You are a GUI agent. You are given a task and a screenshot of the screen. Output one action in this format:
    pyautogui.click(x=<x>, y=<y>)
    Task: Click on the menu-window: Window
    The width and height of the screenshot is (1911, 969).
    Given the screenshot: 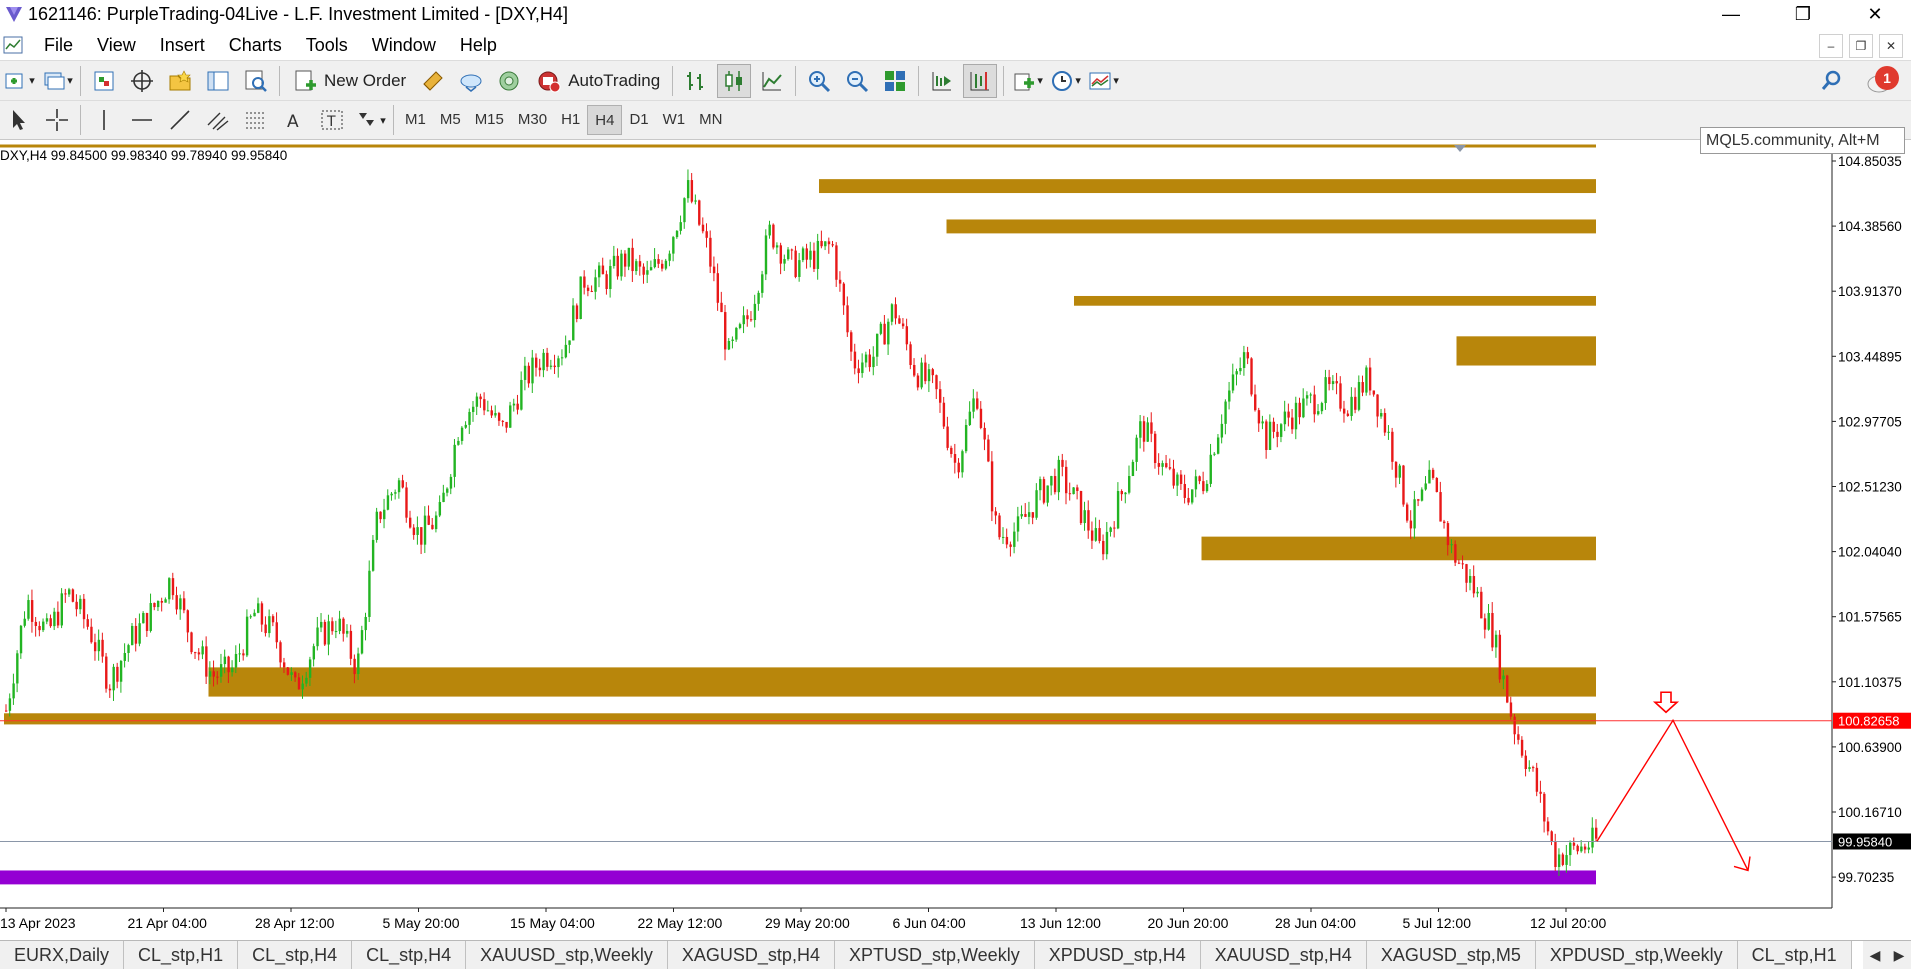 What is the action you would take?
    pyautogui.click(x=404, y=45)
    